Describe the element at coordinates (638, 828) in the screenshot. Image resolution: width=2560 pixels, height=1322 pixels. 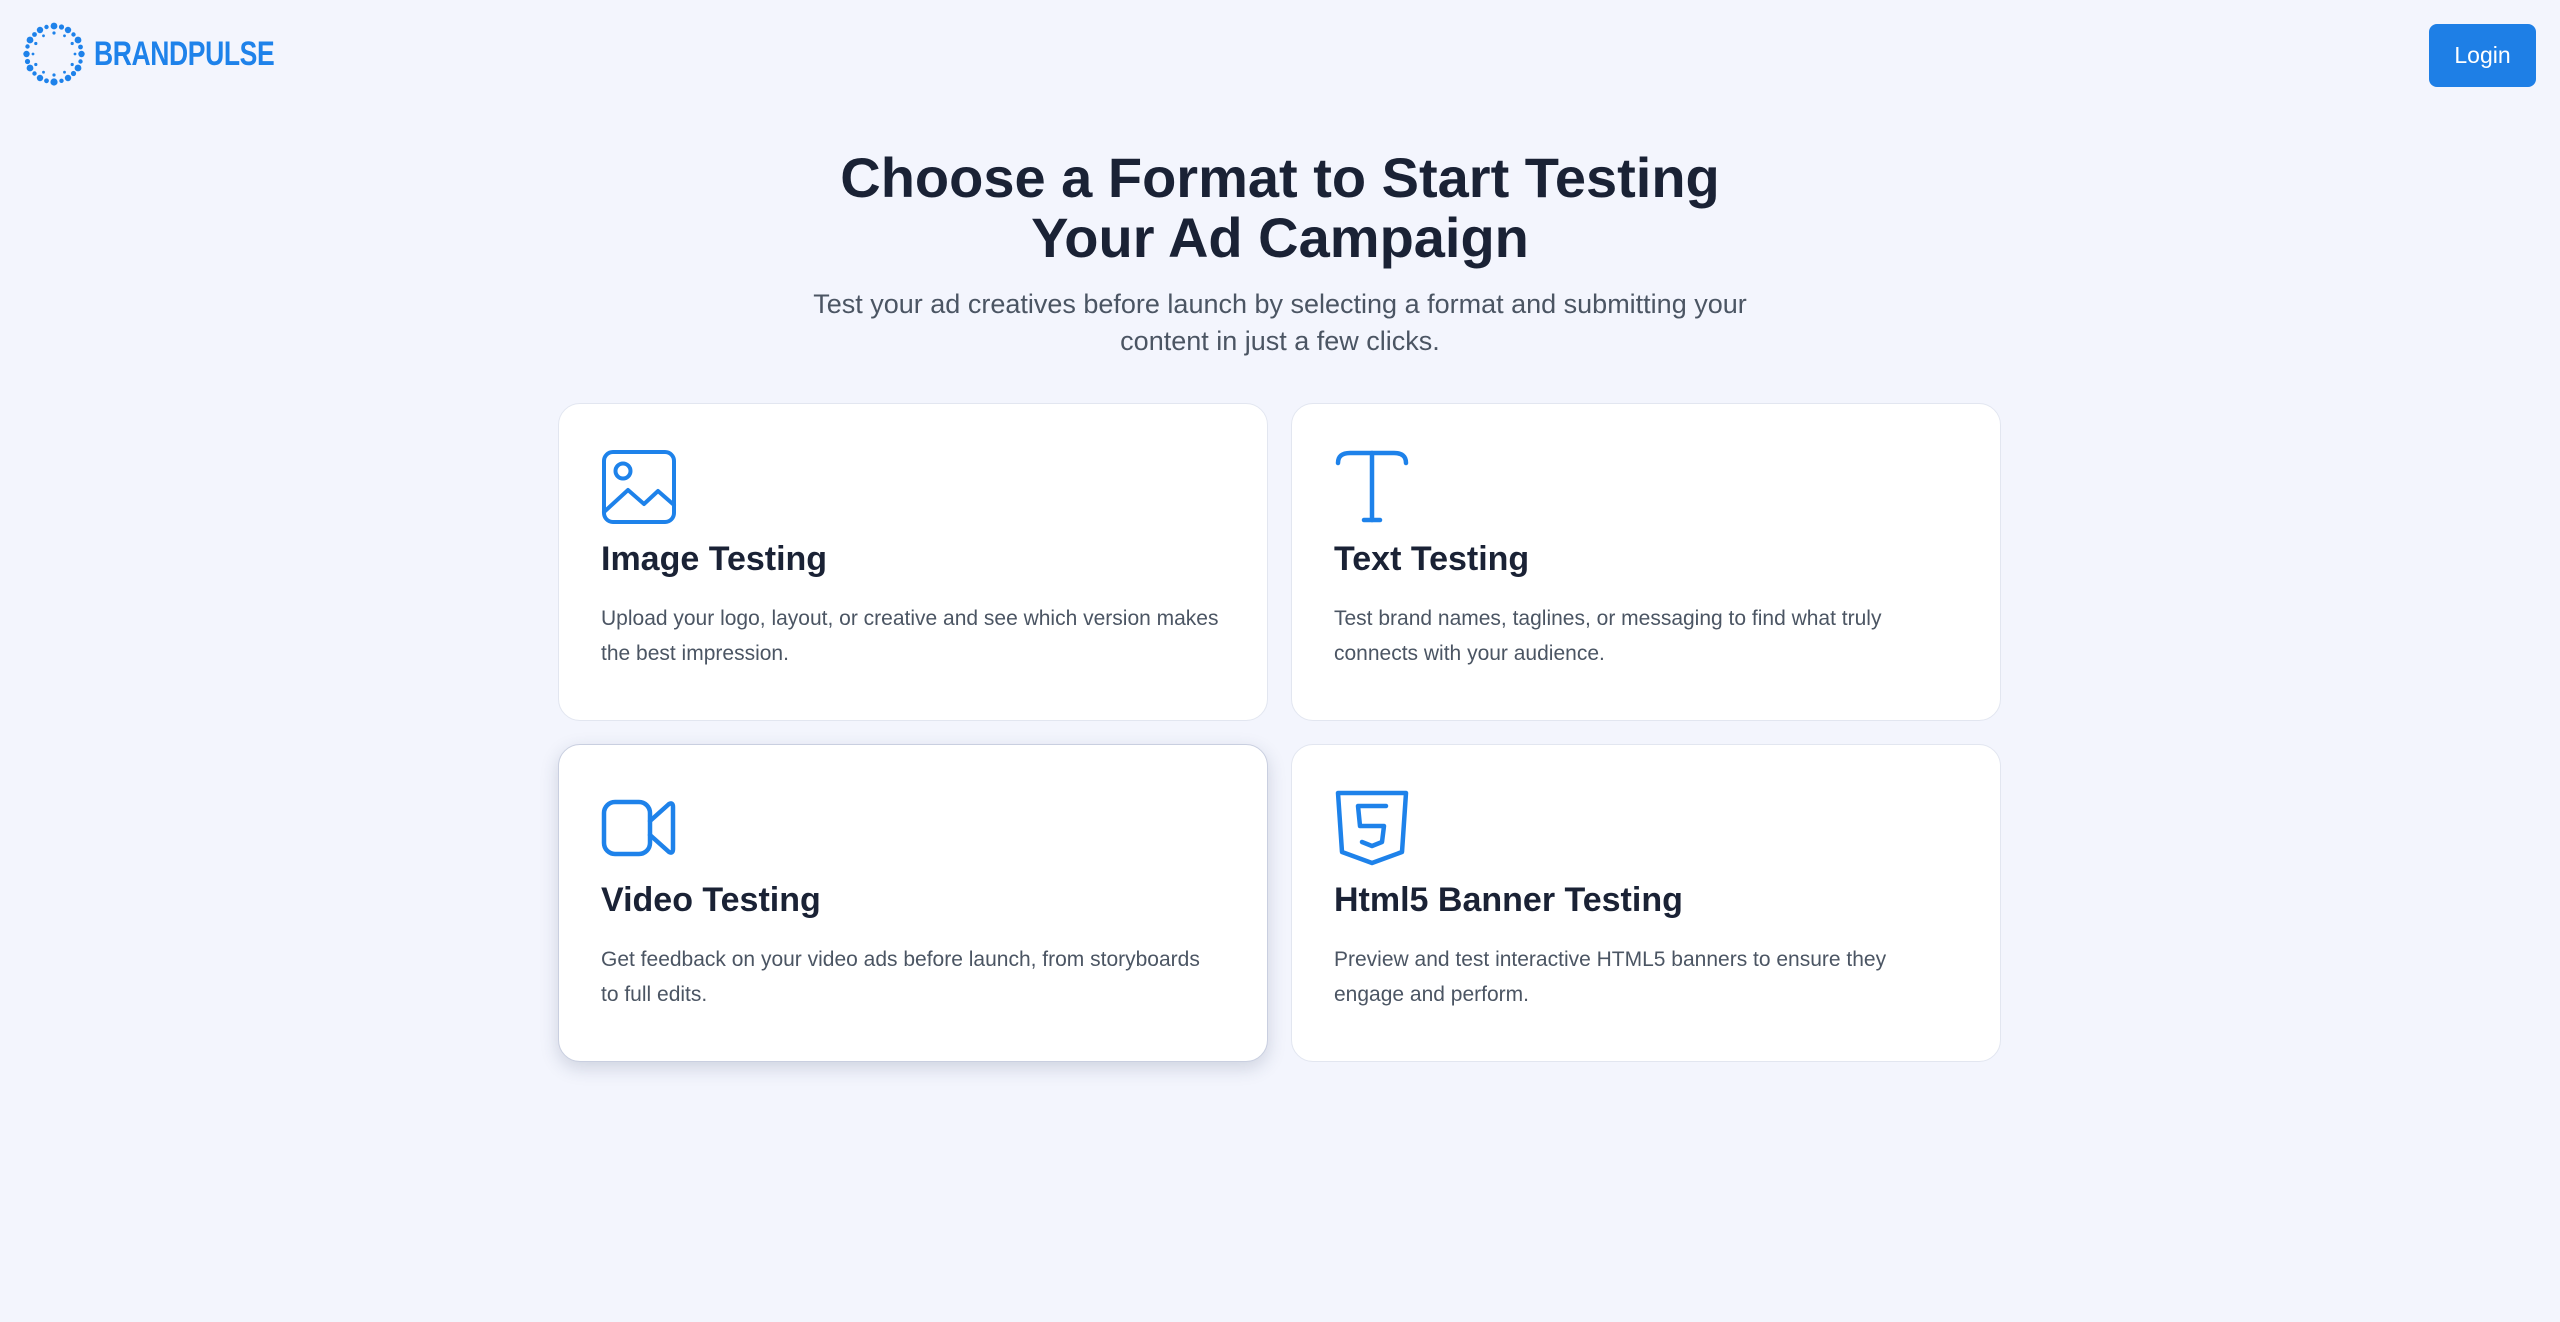
I see `video-camera-icon` at that location.